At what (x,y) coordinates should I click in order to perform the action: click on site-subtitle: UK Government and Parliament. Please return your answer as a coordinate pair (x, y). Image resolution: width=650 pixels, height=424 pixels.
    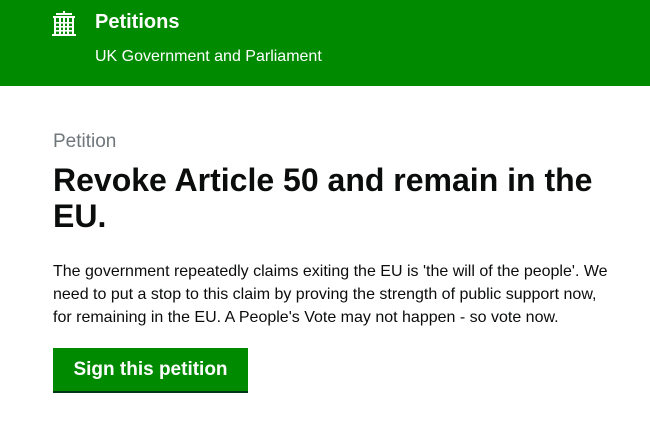
    Looking at the image, I should click on (208, 56).